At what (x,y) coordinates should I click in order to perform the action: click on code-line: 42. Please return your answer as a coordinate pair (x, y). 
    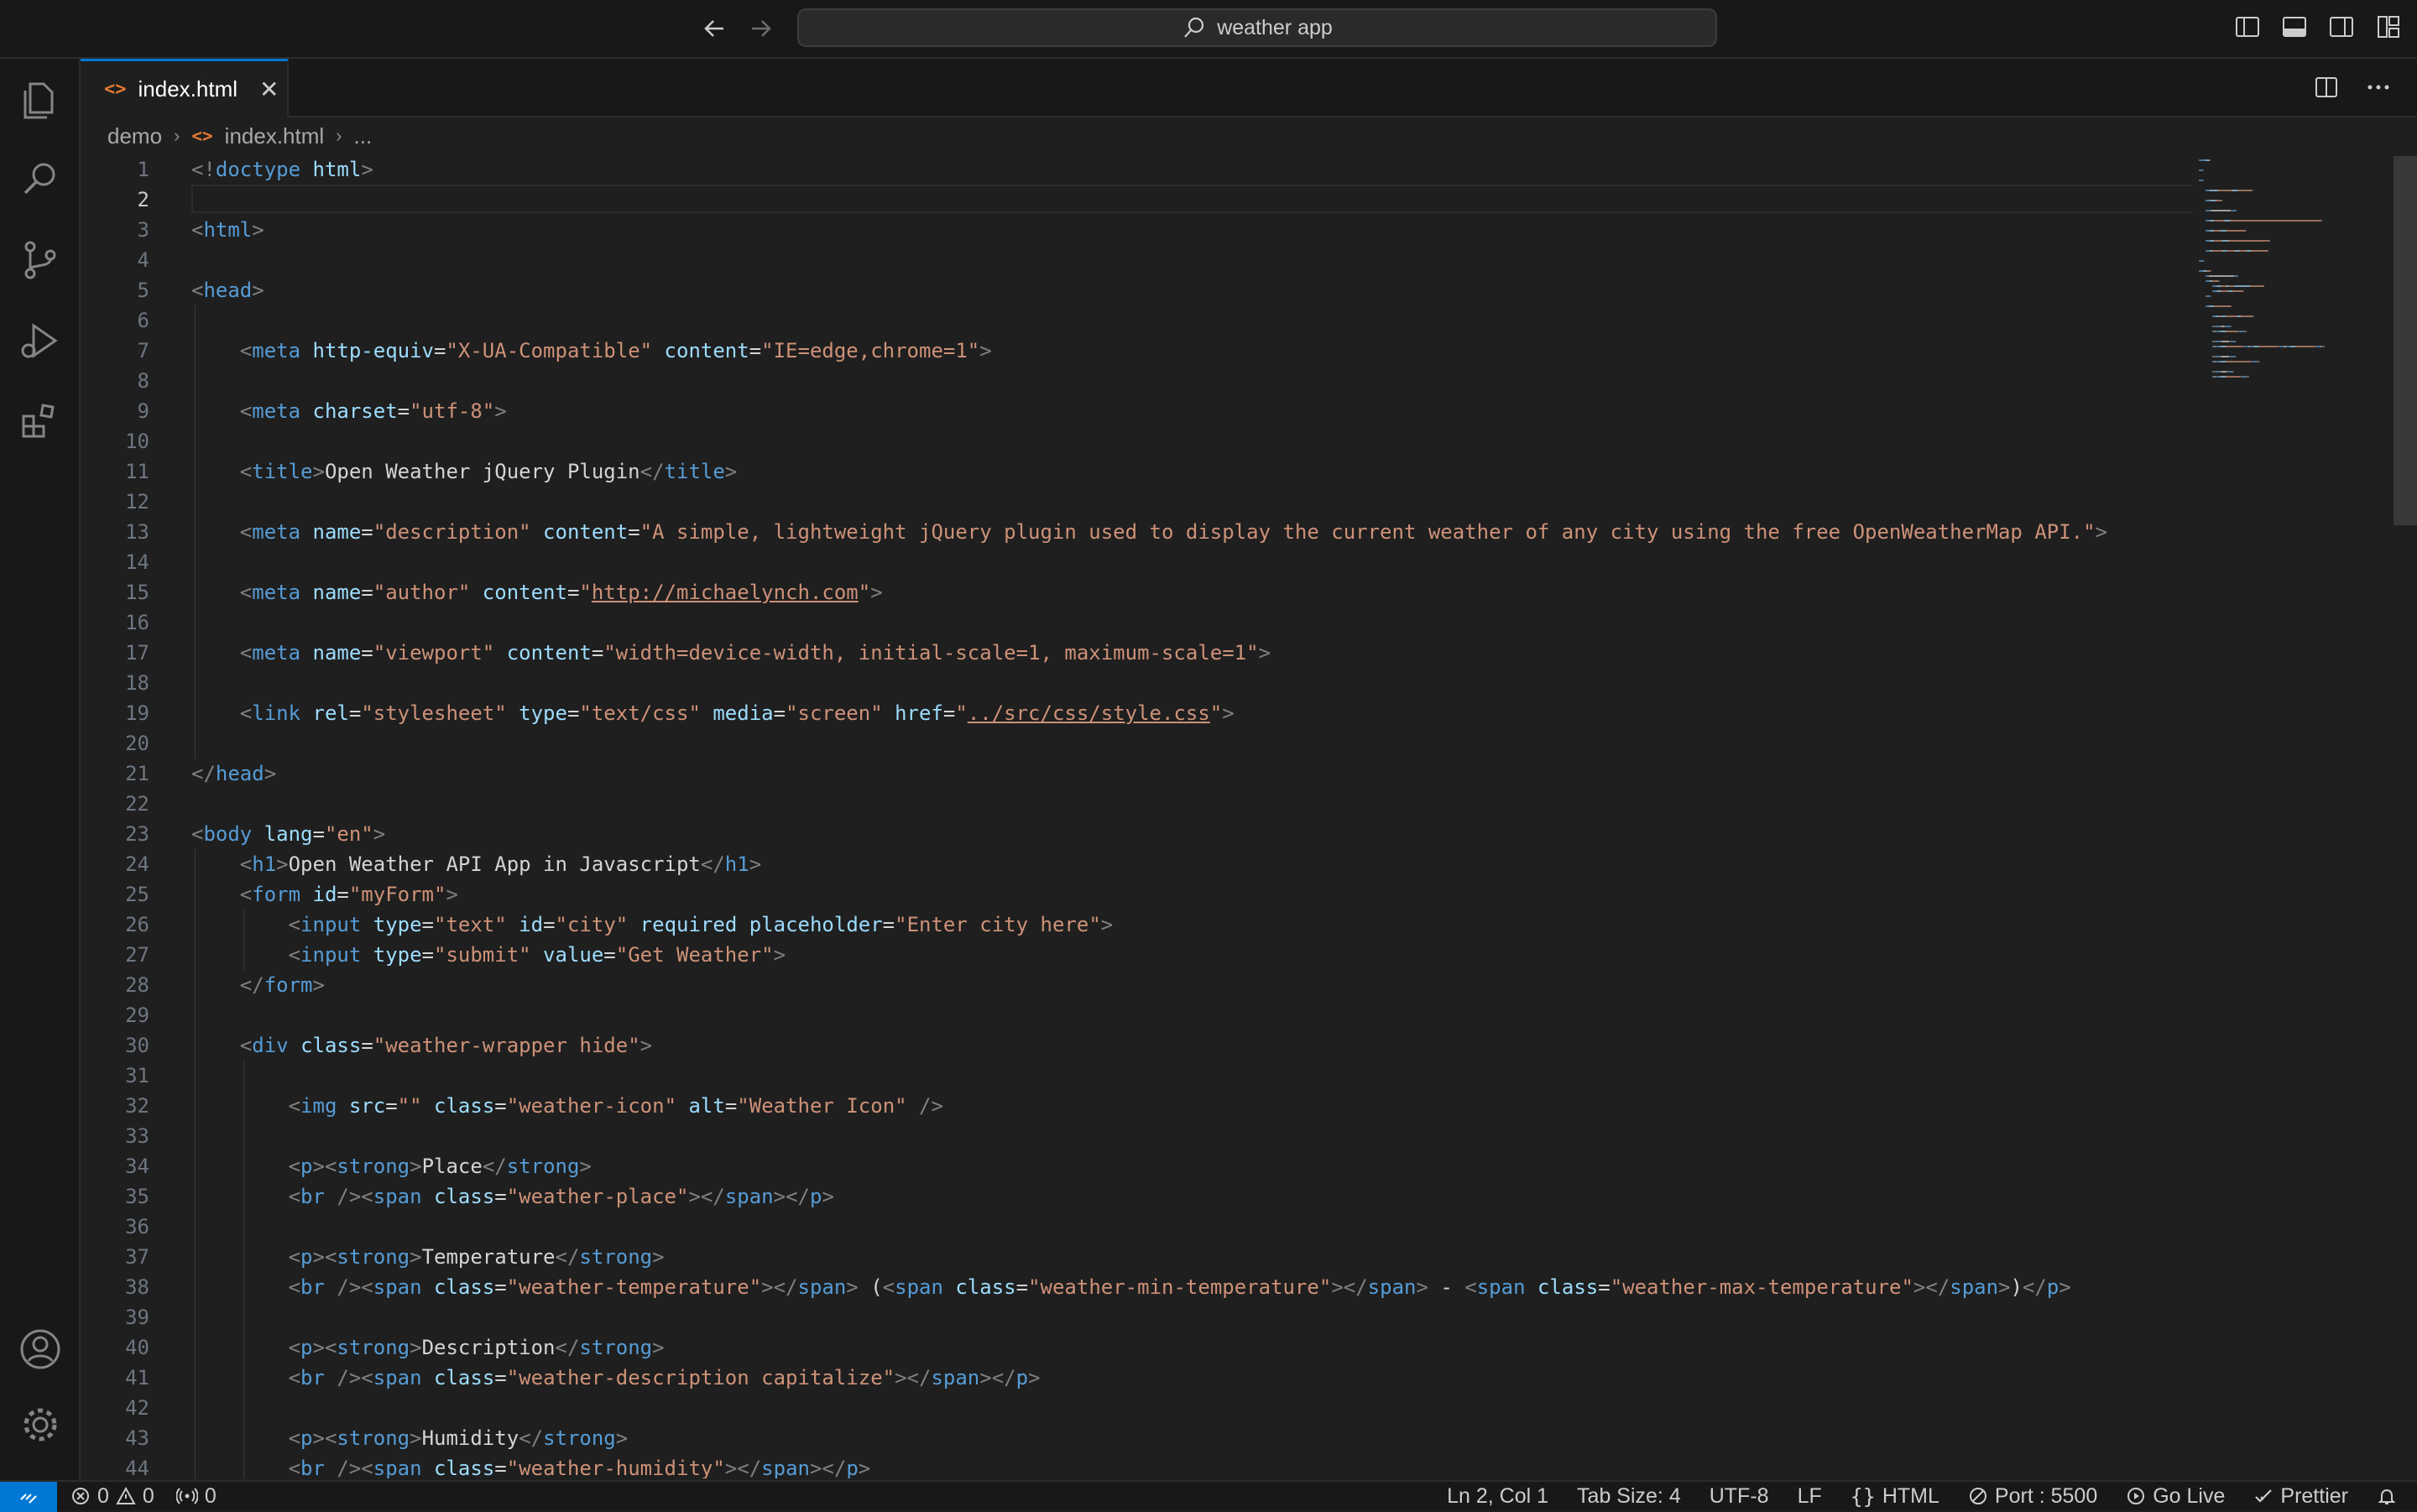
    Looking at the image, I should click on (1136, 1408).